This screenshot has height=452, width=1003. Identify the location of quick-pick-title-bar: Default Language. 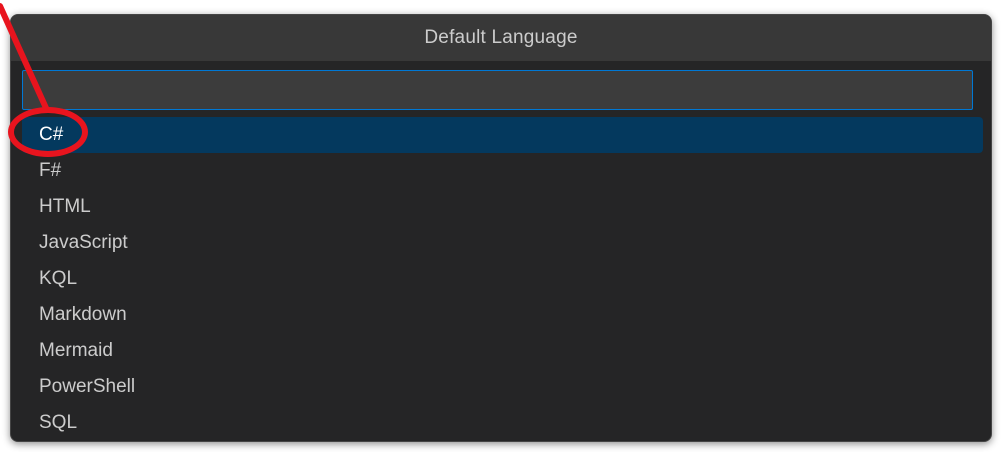
(501, 38).